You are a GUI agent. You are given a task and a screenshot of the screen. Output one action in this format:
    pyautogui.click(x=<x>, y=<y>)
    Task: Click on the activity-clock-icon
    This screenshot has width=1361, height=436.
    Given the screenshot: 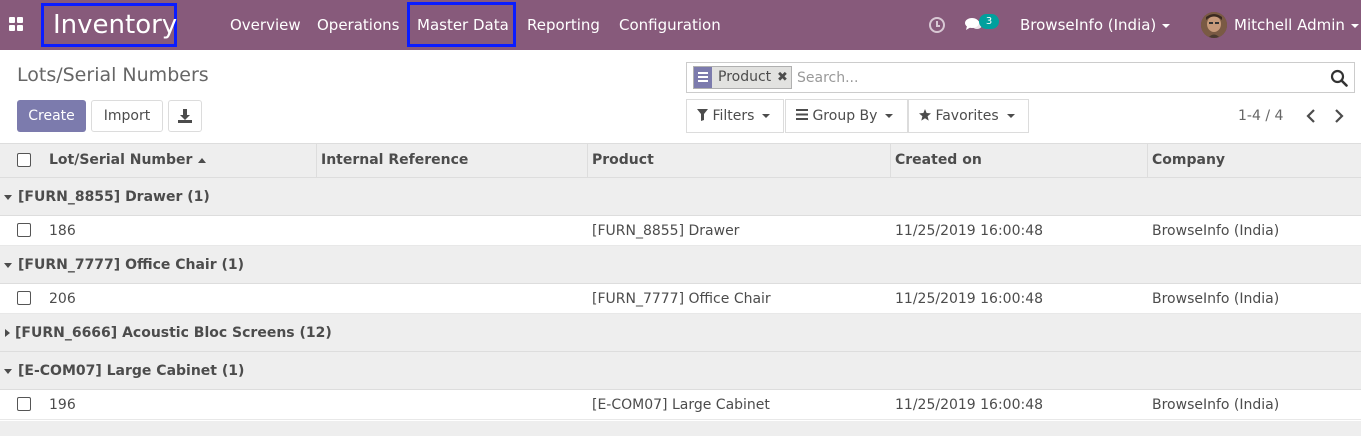 What is the action you would take?
    pyautogui.click(x=937, y=25)
    